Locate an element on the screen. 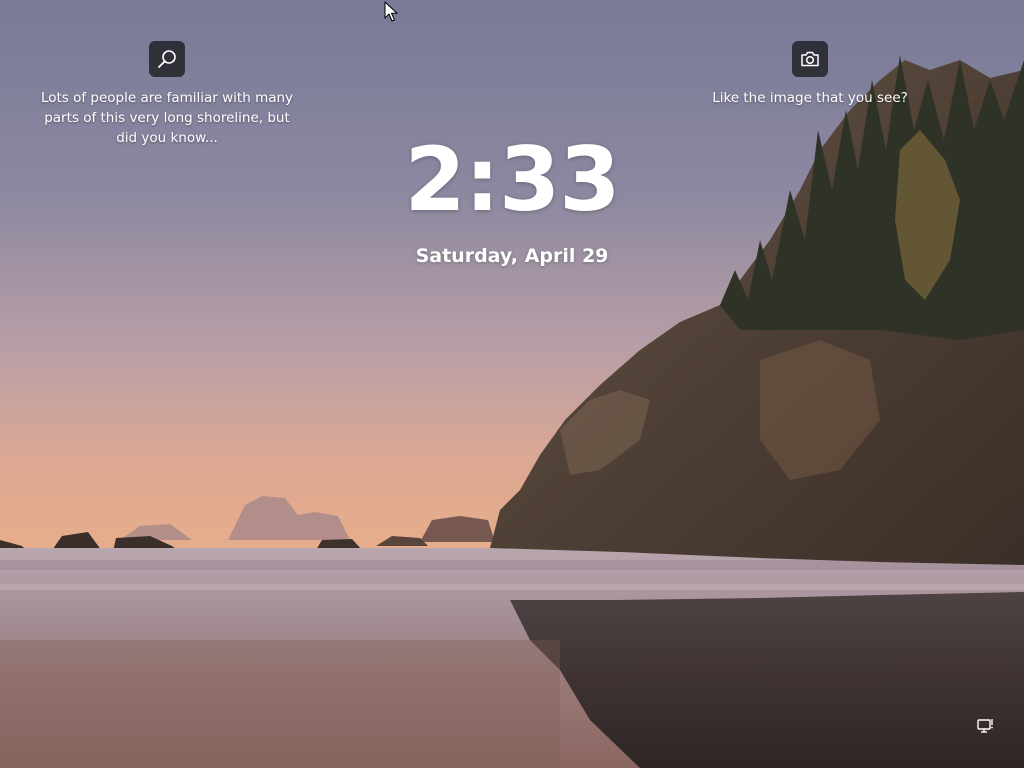 Image resolution: width=1024 pixels, height=768 pixels. like-image-text: Like the image that you see? is located at coordinates (810, 98).